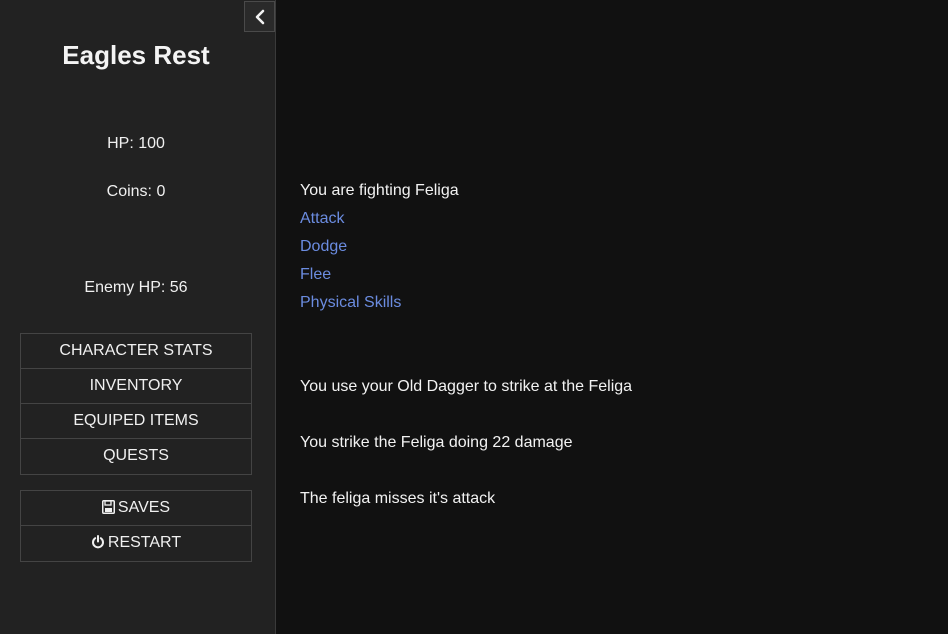 Image resolution: width=948 pixels, height=634 pixels. I want to click on game-menu: SAVES RESTART, so click(136, 526).